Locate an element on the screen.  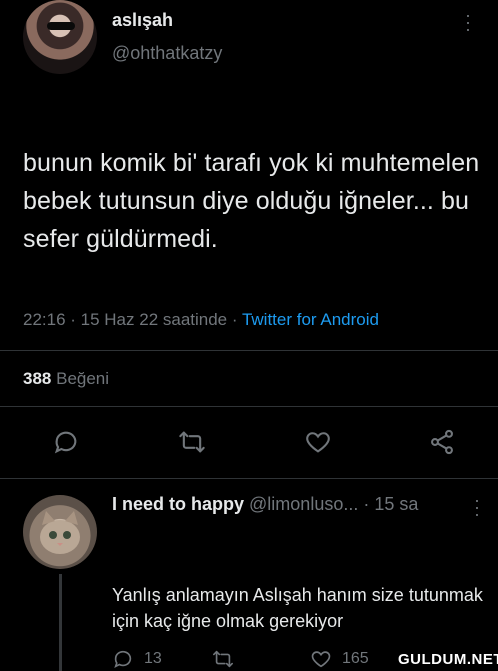
reply-like-button: 165 is located at coordinates (339, 659).